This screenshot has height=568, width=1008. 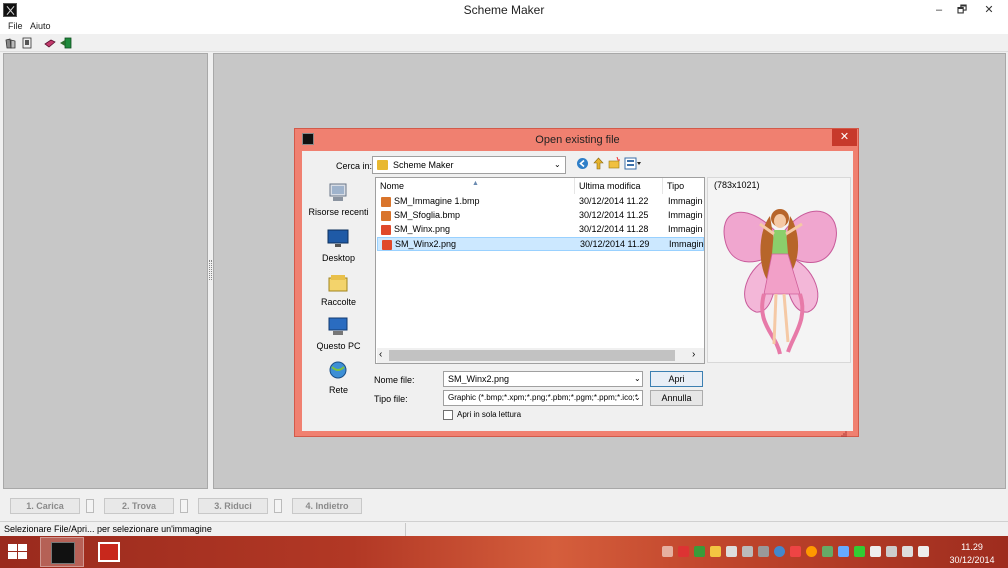 I want to click on place-this-pc-label: Questo PC, so click(x=338, y=346).